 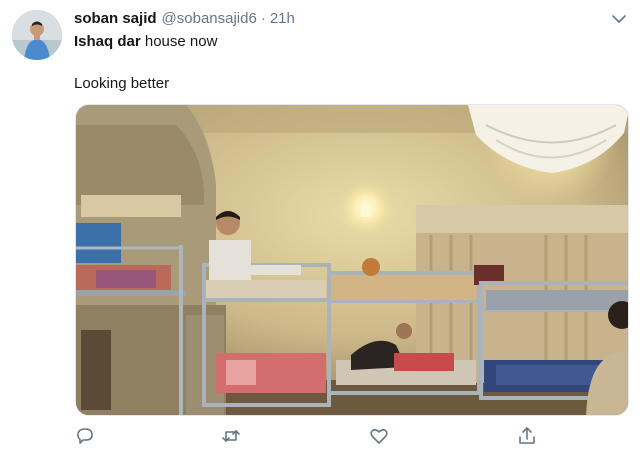 I want to click on retweet-icon, so click(x=231, y=436).